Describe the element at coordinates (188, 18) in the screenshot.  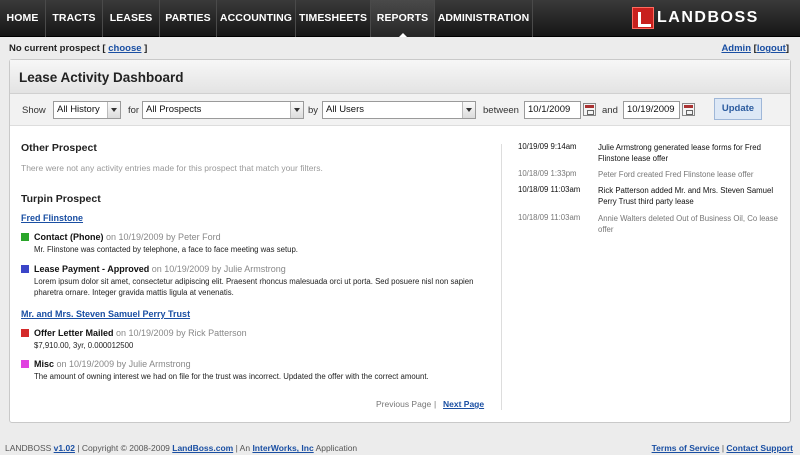
I see `nav-parties: PARTIES` at that location.